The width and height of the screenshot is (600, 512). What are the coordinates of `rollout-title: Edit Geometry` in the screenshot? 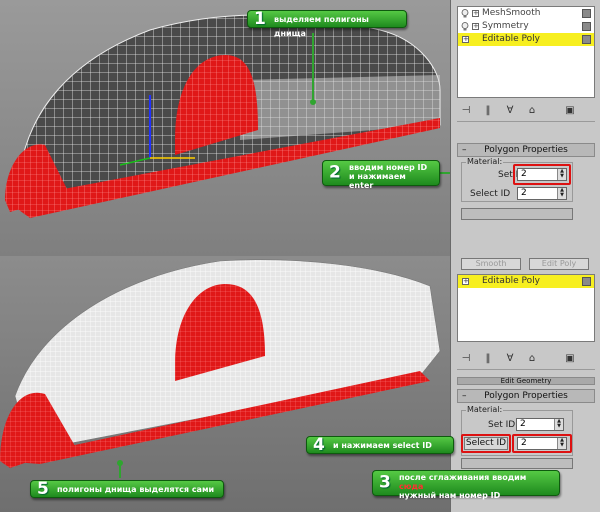 It's located at (526, 381).